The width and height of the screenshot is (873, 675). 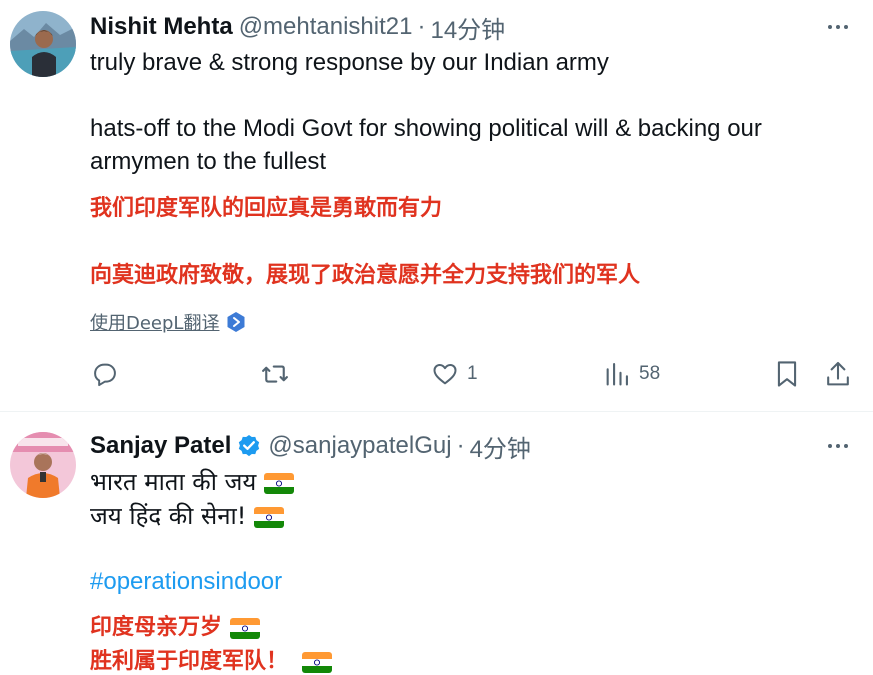 I want to click on tweet-text-line: armymen to the fullest, so click(x=208, y=161).